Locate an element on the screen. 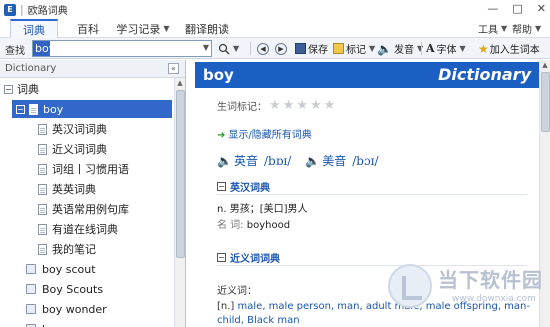 The height and width of the screenshot is (327, 550). window-controls: — □ ✕ is located at coordinates (516, 8).